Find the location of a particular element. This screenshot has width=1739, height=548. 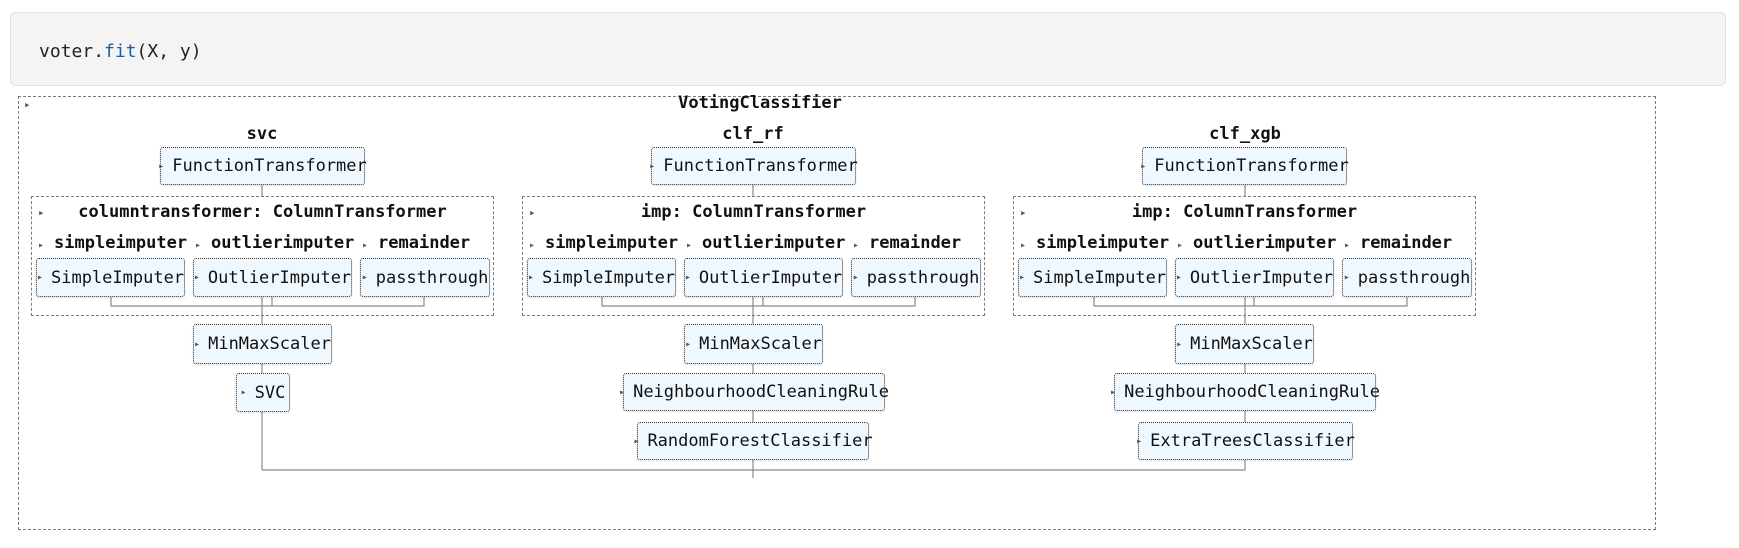

svc-estimator: ▸ SVC is located at coordinates (263, 392).